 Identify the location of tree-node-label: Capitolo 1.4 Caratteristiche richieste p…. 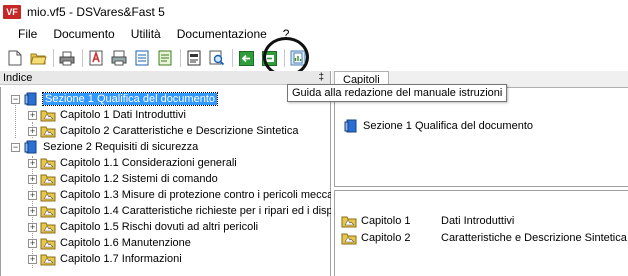
(195, 211).